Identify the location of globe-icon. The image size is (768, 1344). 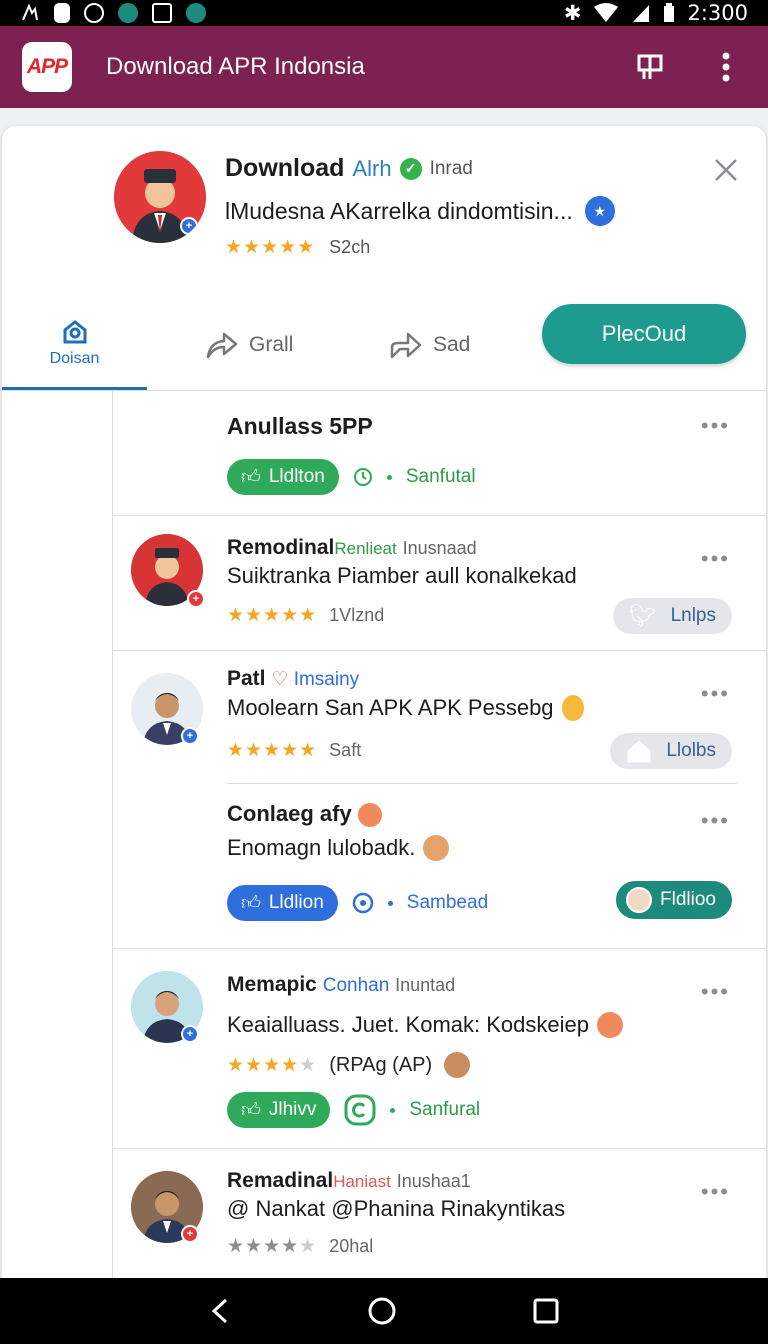
(363, 903).